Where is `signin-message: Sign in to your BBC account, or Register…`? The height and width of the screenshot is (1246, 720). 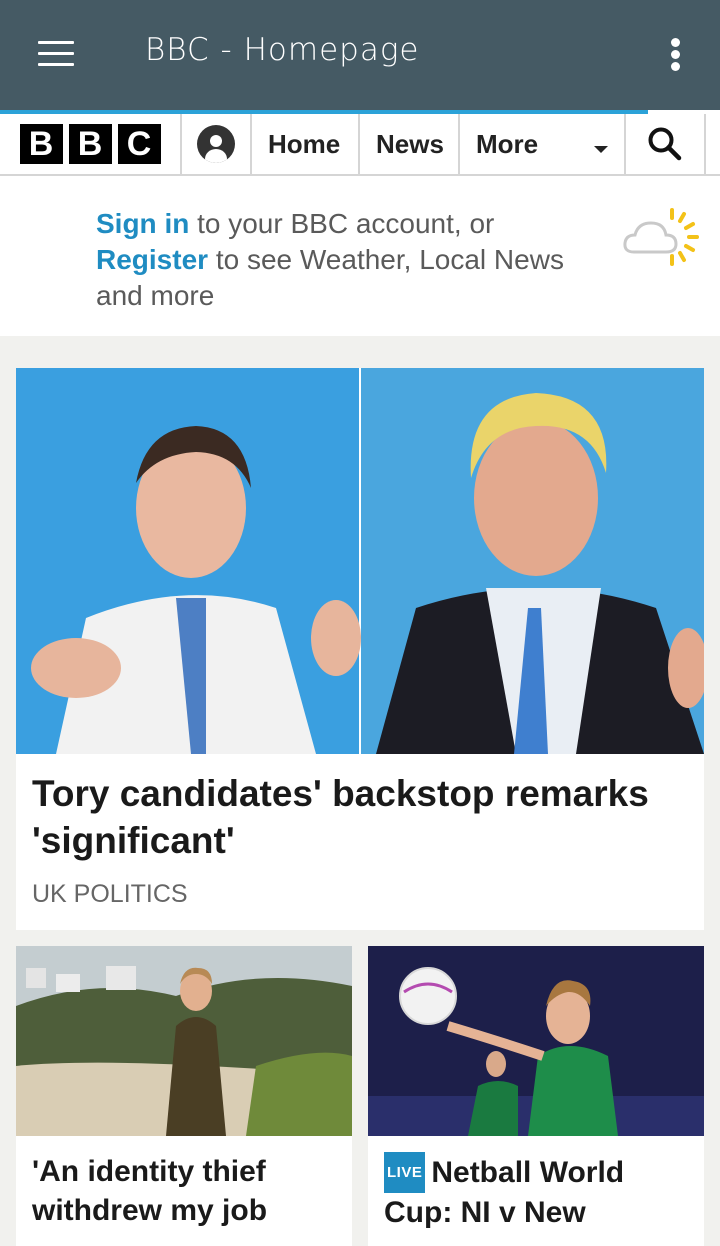
signin-message: Sign in to your BBC account, or Register… is located at coordinates (346, 260).